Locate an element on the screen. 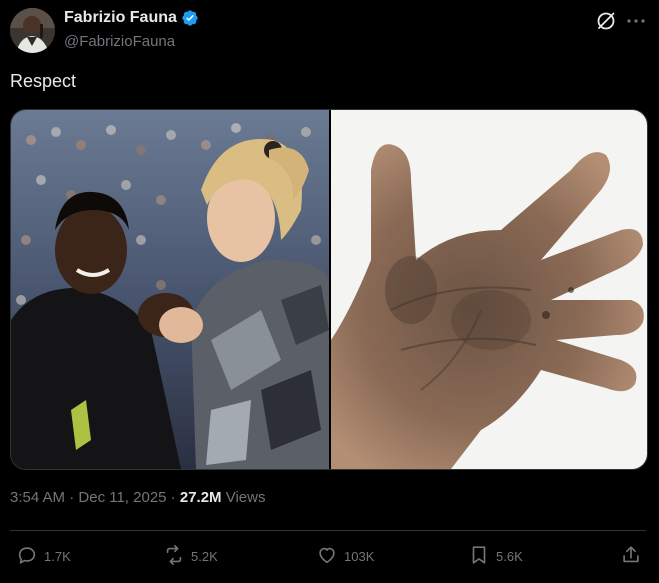 The image size is (659, 583). divider is located at coordinates (328, 530).